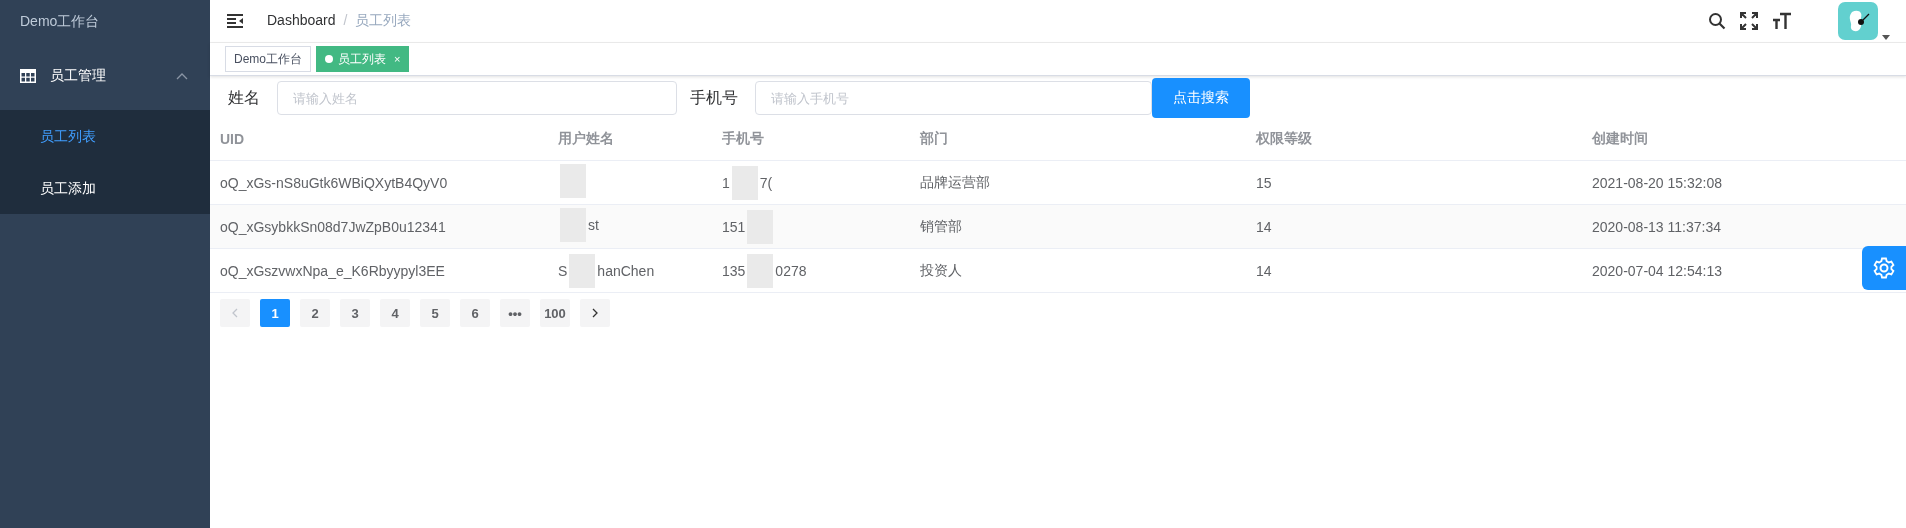 This screenshot has width=1906, height=528. Describe the element at coordinates (395, 313) in the screenshot. I see `page-button: 4` at that location.